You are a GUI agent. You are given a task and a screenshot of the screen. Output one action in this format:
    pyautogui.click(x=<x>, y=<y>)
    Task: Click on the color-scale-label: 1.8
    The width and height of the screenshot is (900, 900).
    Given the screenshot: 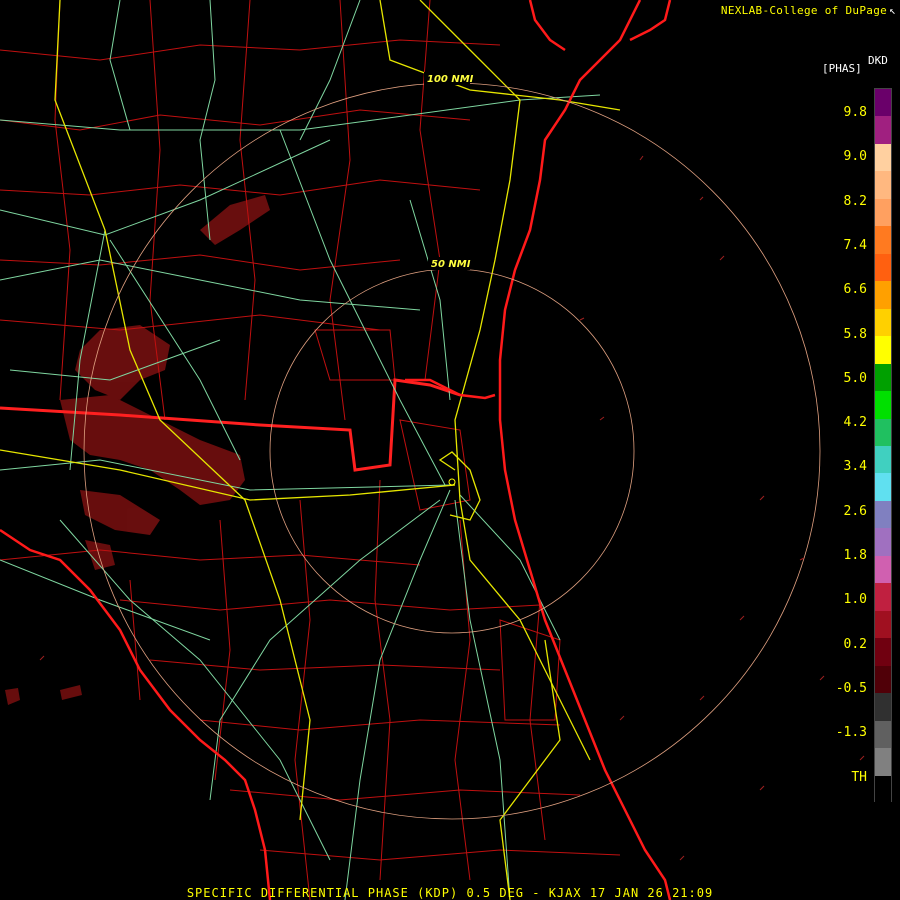 What is the action you would take?
    pyautogui.click(x=855, y=555)
    